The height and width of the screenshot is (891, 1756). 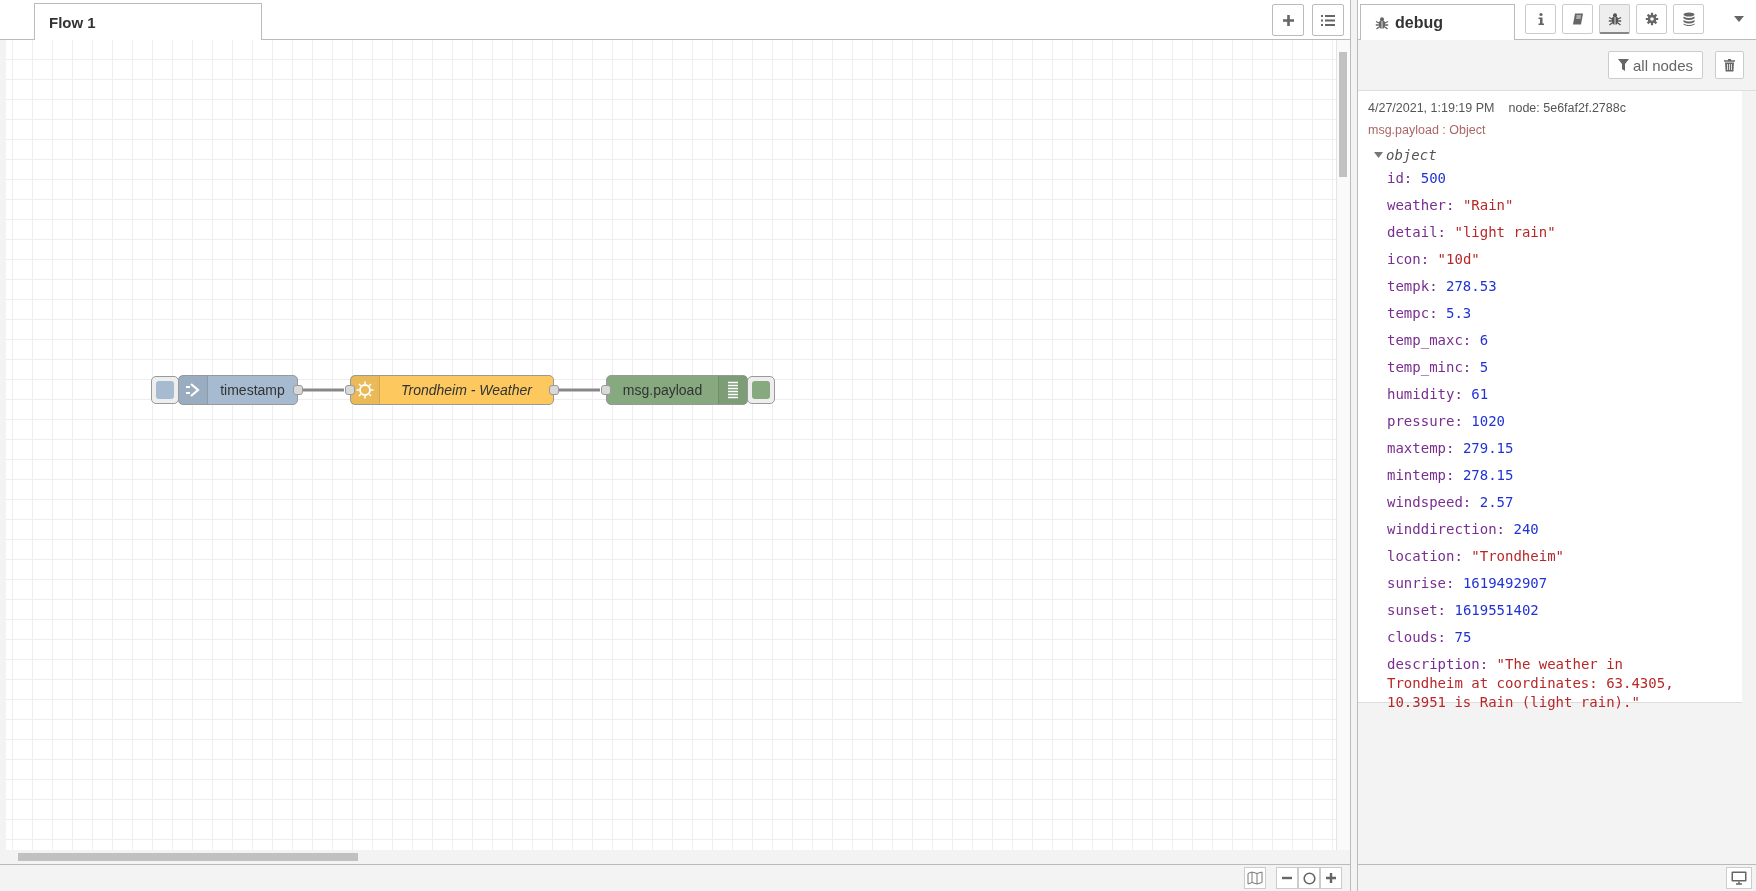 I want to click on debug-toggle-button, so click(x=761, y=390).